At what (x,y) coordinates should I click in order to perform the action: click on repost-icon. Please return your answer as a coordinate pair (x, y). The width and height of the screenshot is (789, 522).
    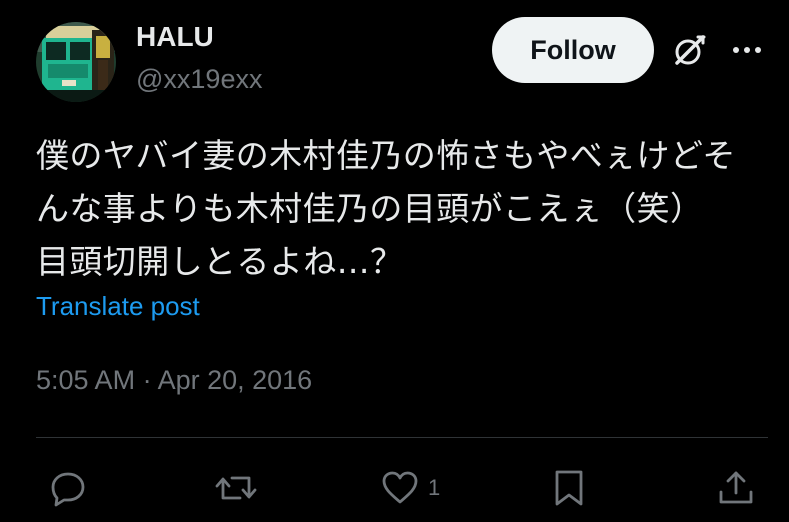
    Looking at the image, I should click on (236, 488).